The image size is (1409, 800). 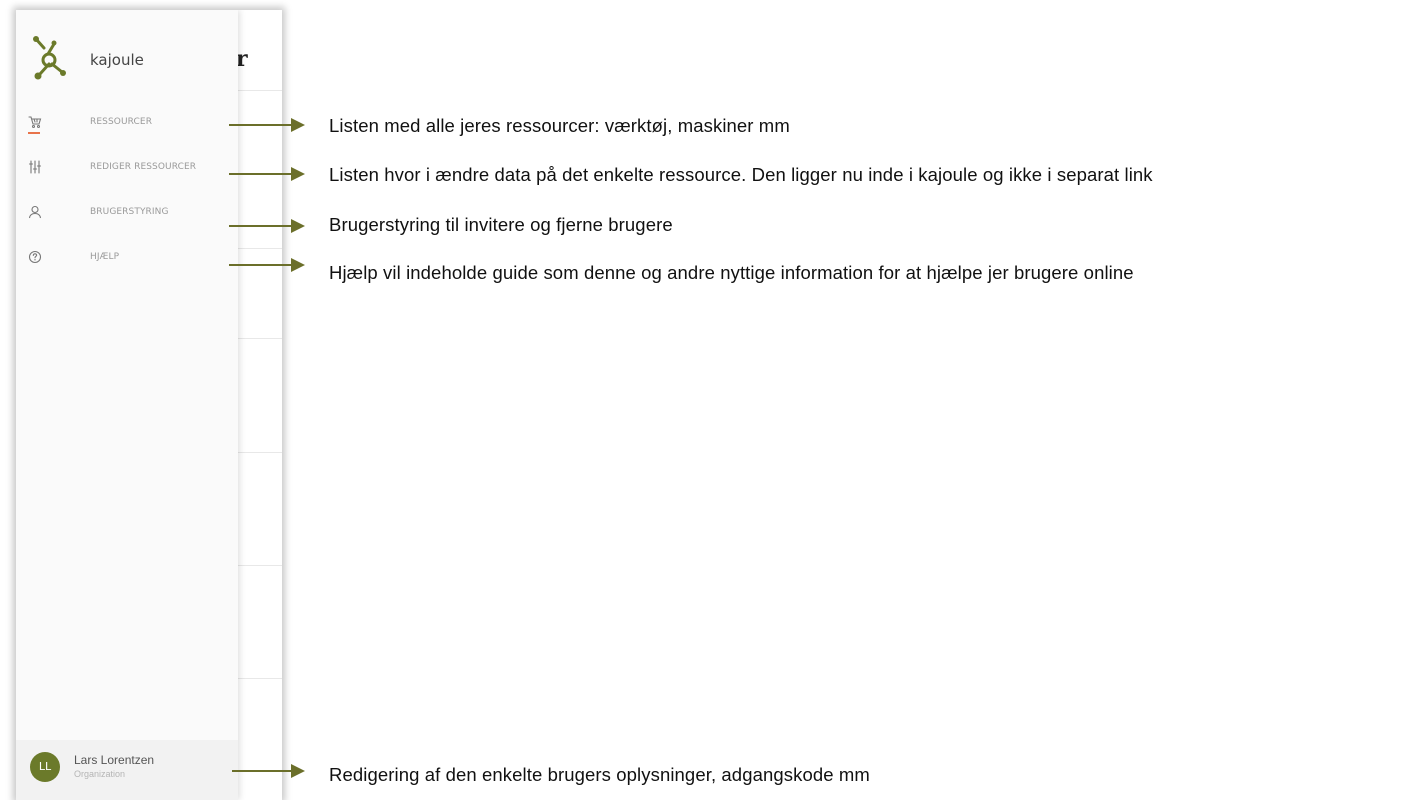 I want to click on nav-item-label: RESSOURCER, so click(x=121, y=122).